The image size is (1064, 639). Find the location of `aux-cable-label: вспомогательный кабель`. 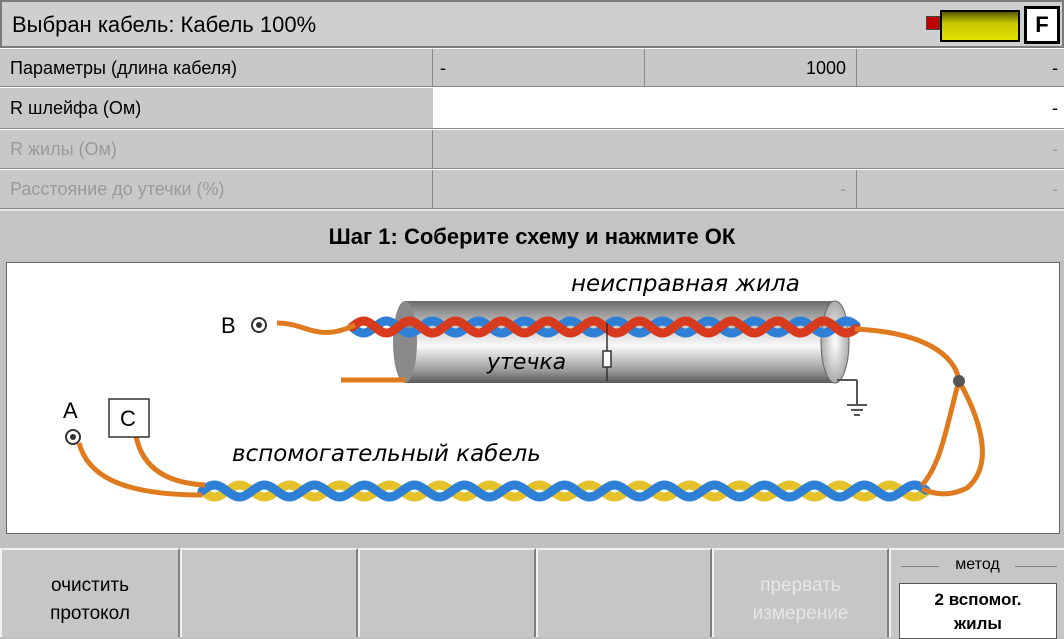

aux-cable-label: вспомогательный кабель is located at coordinates (386, 454).